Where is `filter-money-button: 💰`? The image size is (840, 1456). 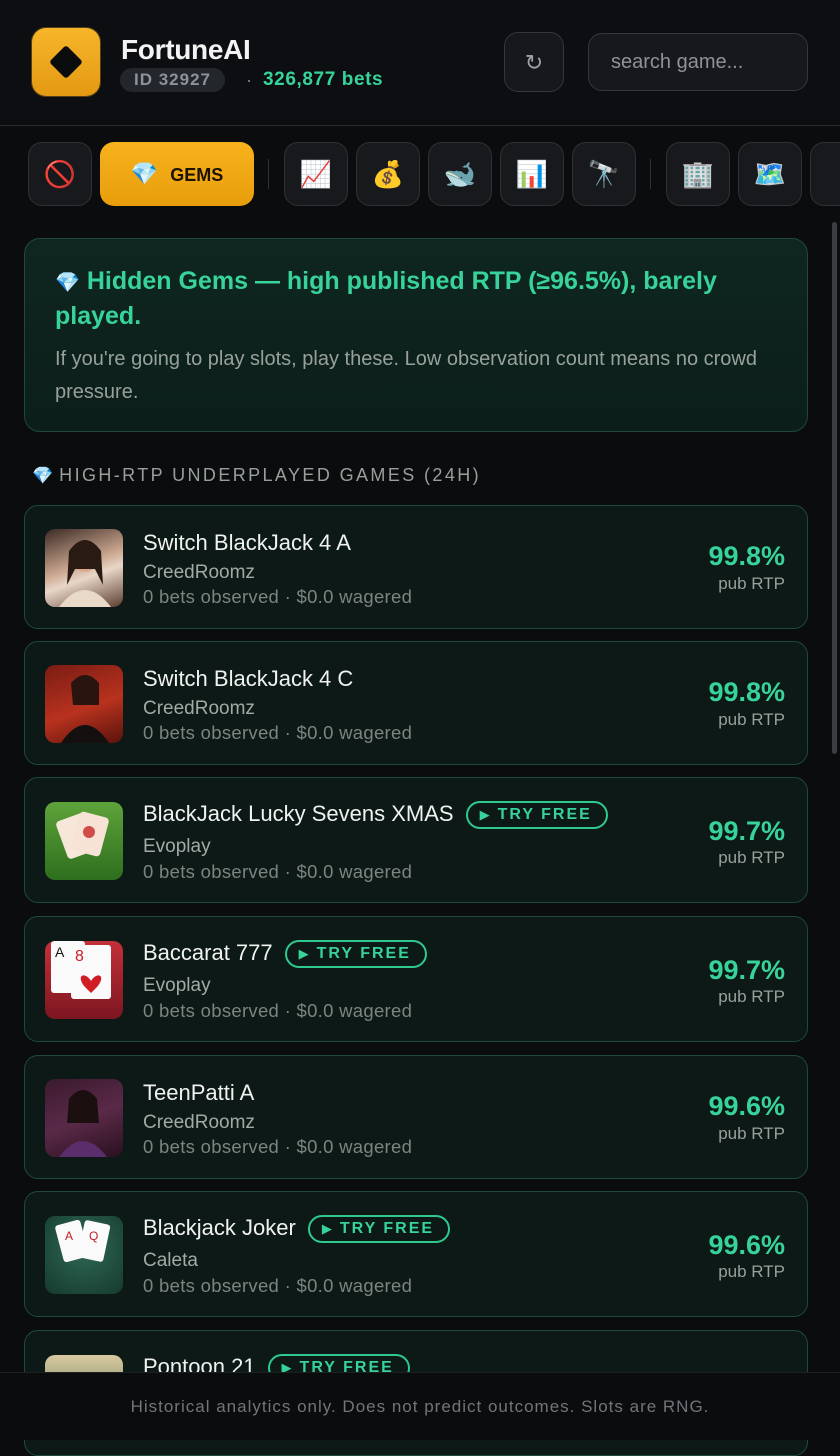
filter-money-button: 💰 is located at coordinates (388, 174).